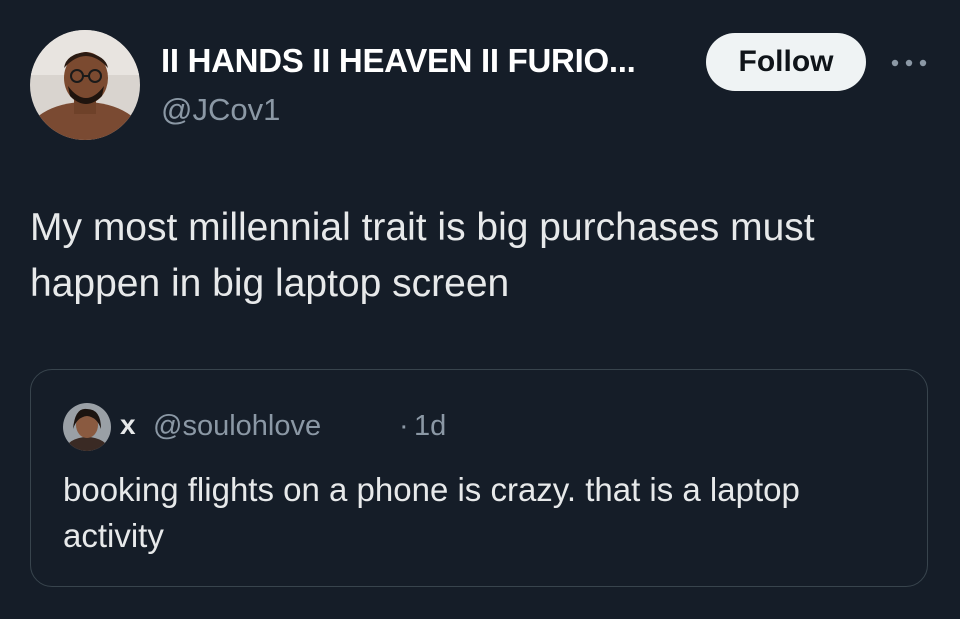 Image resolution: width=960 pixels, height=619 pixels. I want to click on author-avatar, so click(85, 85).